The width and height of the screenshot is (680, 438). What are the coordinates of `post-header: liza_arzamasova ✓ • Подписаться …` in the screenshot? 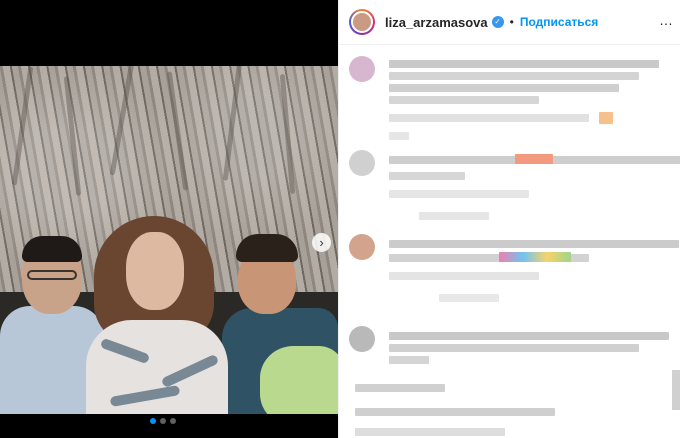 It's located at (509, 22).